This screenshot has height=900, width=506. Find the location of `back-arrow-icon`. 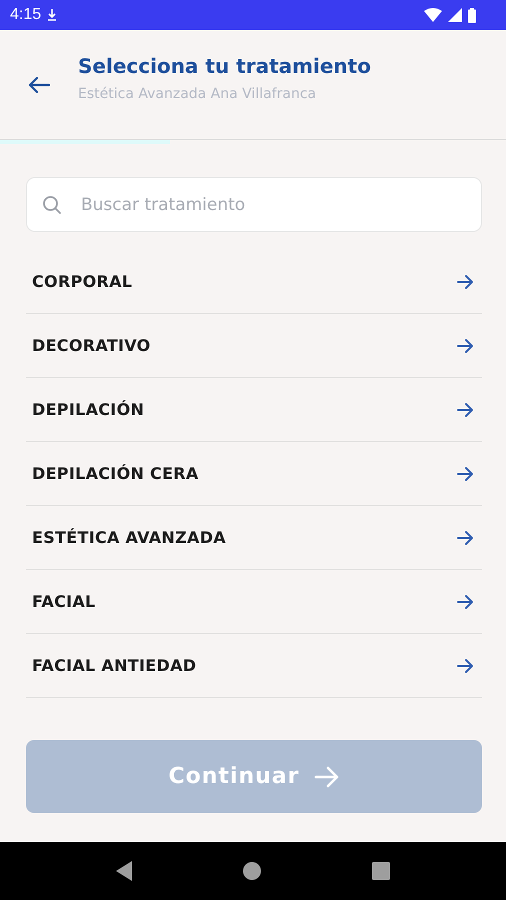

back-arrow-icon is located at coordinates (39, 85).